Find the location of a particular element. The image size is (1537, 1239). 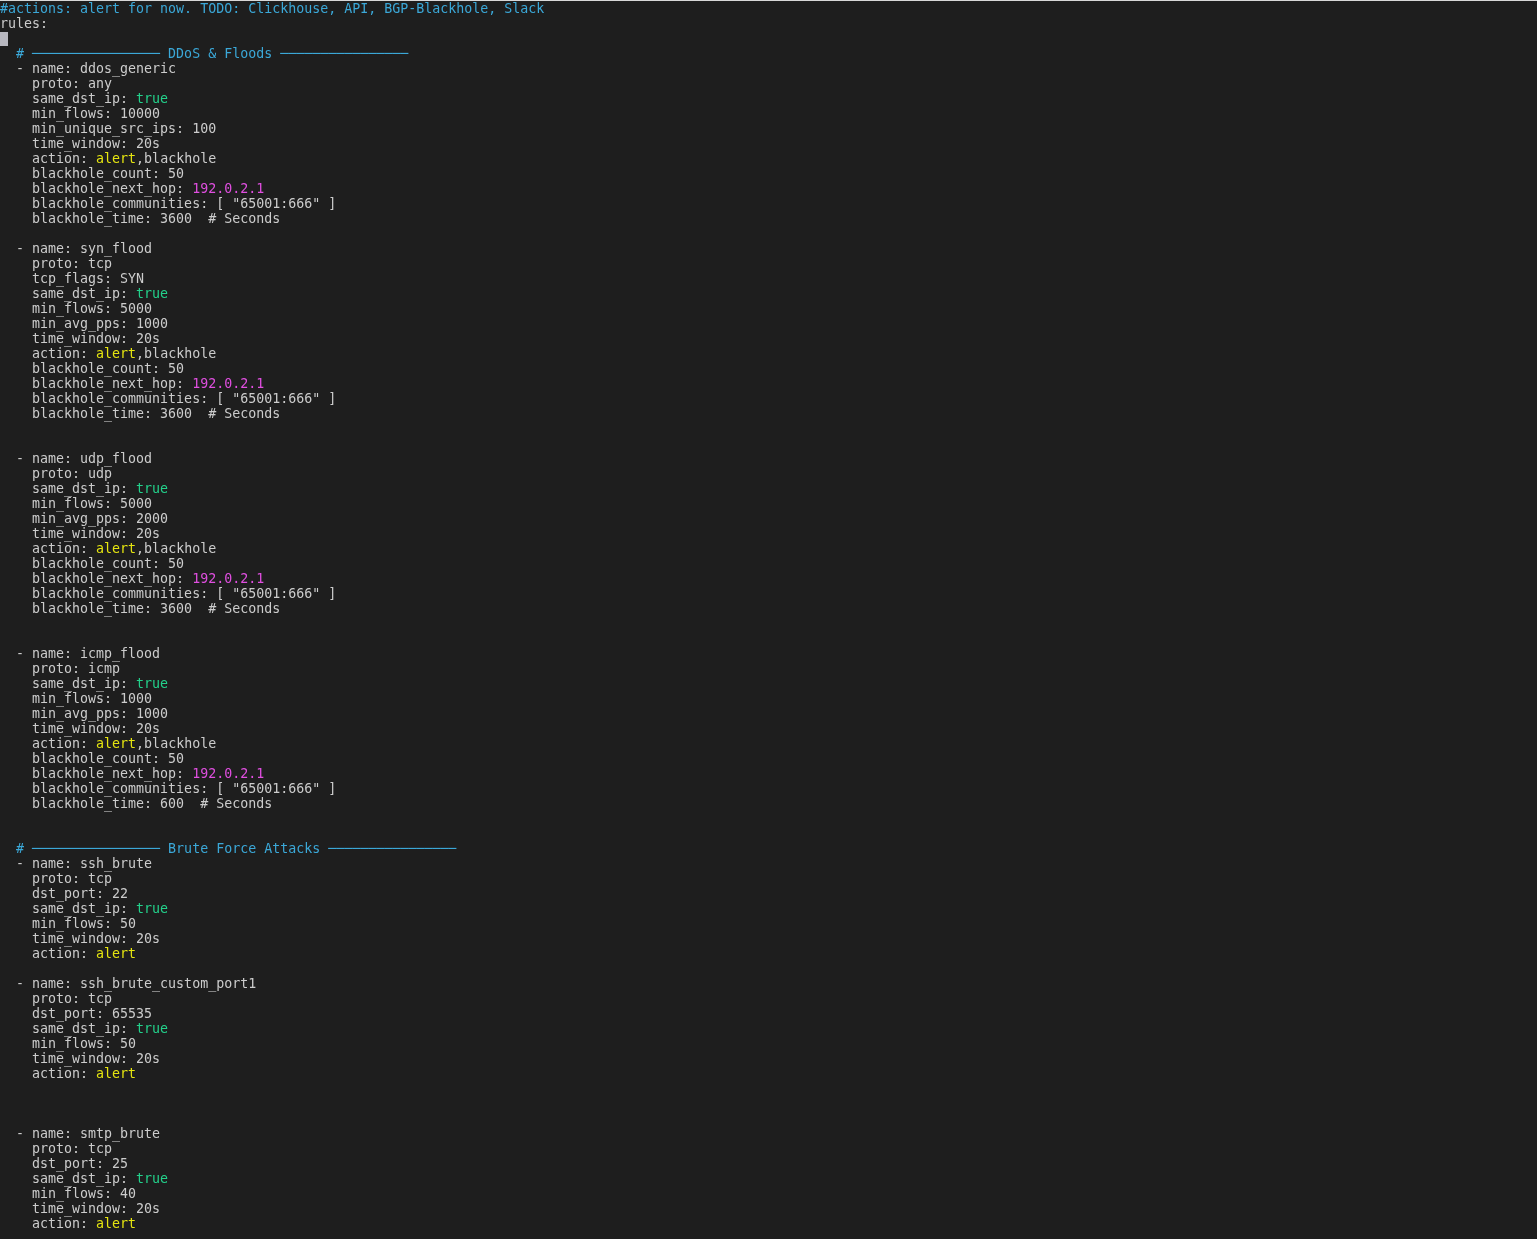

code-line: min_flows: 10000 is located at coordinates (96, 113).